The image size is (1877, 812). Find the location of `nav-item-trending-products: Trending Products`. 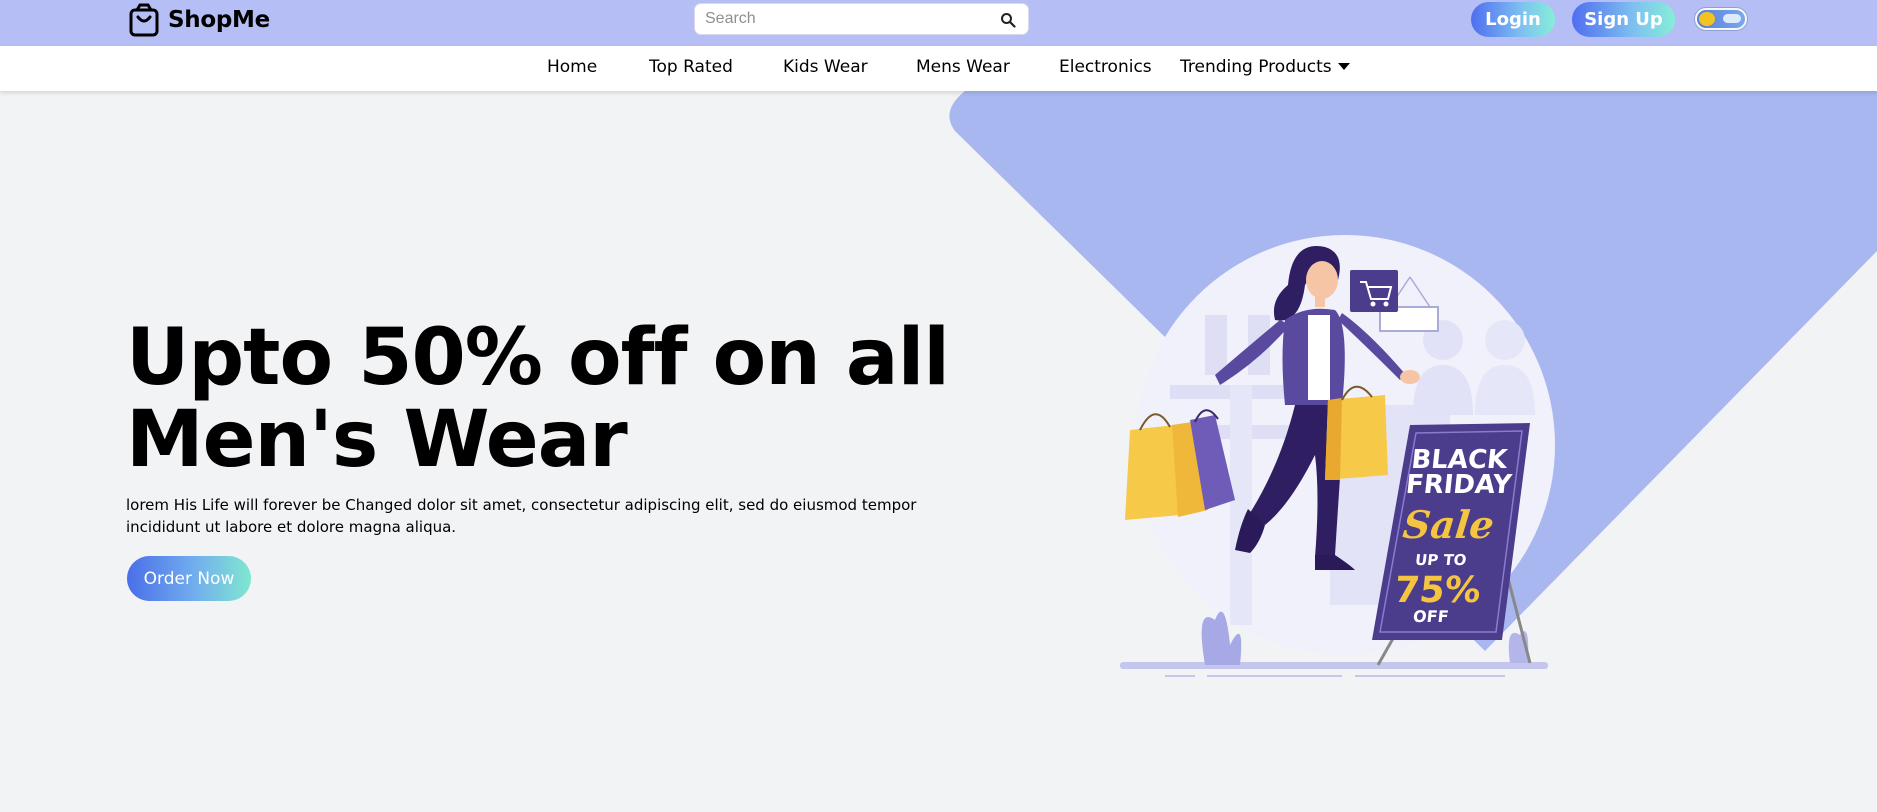

nav-item-trending-products: Trending Products is located at coordinates (1265, 67).